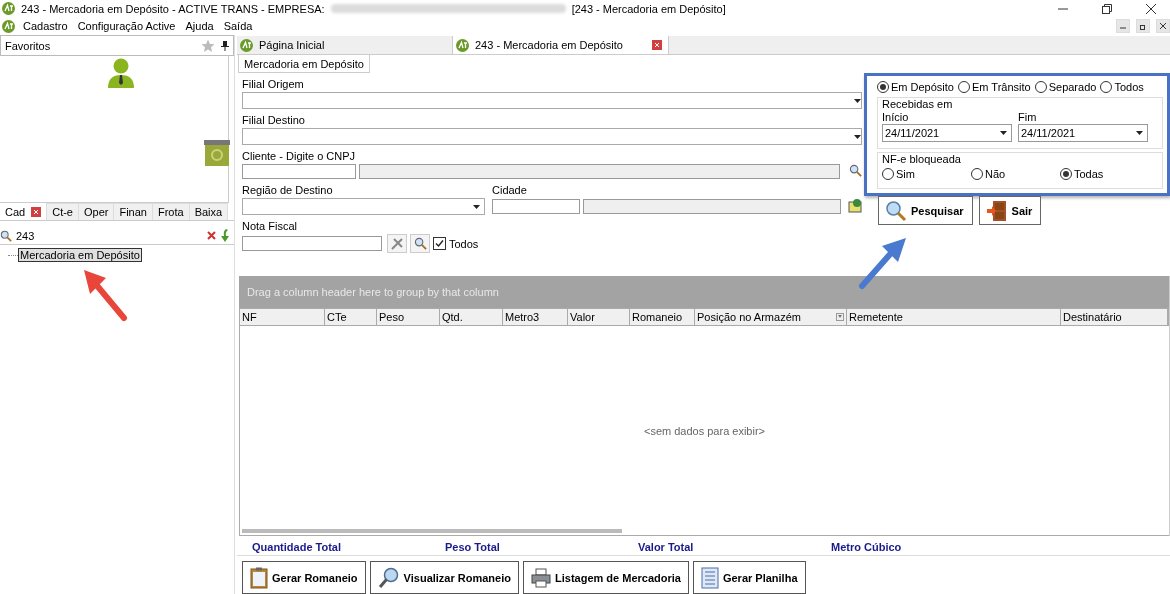 The image size is (1170, 594). I want to click on sidebar-tab: Frota, so click(171, 211).